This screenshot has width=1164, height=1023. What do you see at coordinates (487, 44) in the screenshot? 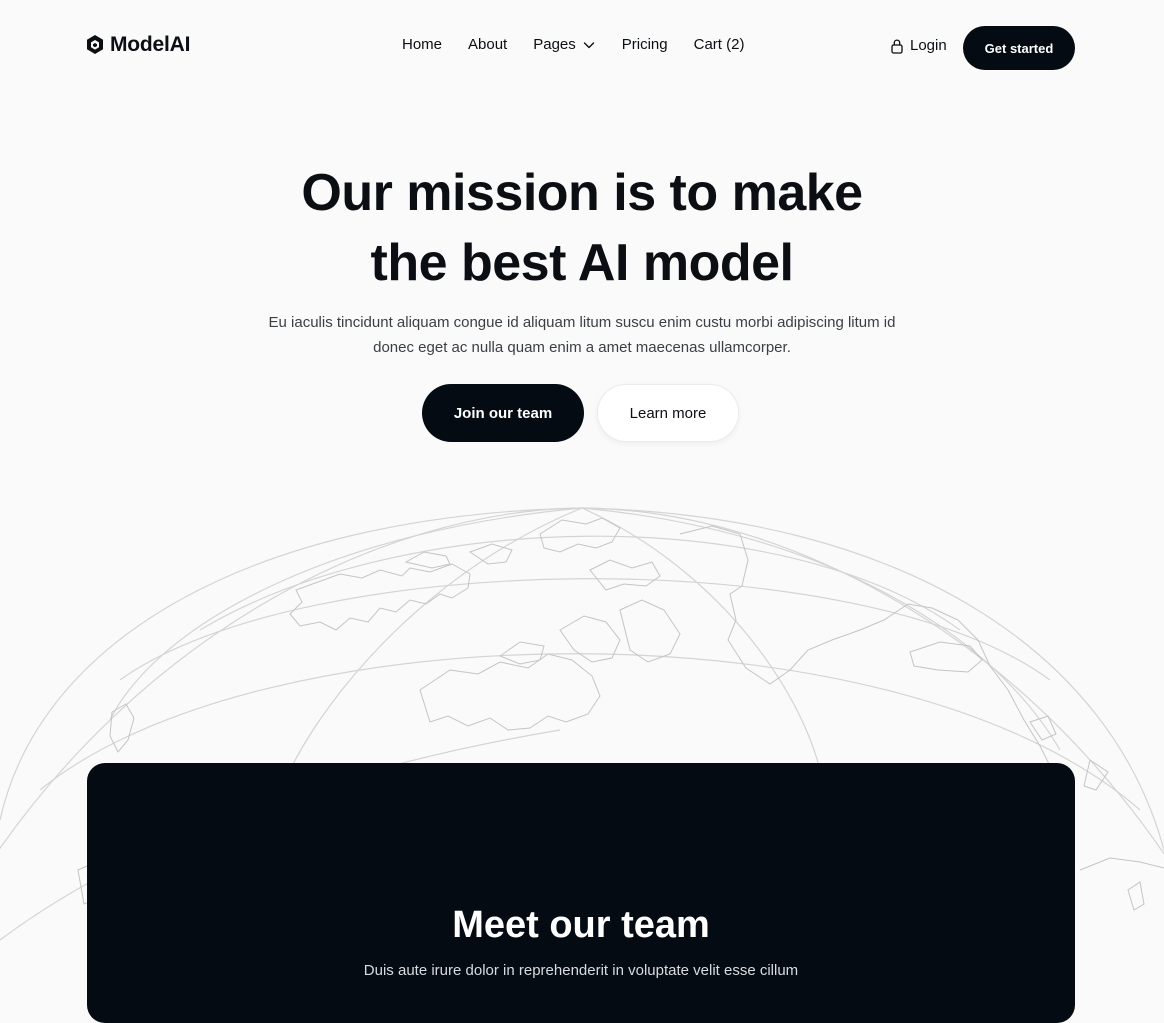
I see `nav-item-about: About` at bounding box center [487, 44].